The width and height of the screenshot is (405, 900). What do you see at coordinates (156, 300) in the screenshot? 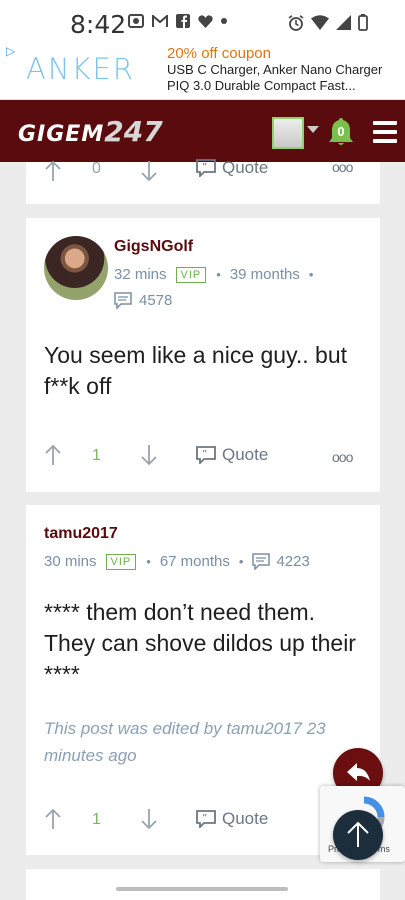
I see `post-count: 4578` at bounding box center [156, 300].